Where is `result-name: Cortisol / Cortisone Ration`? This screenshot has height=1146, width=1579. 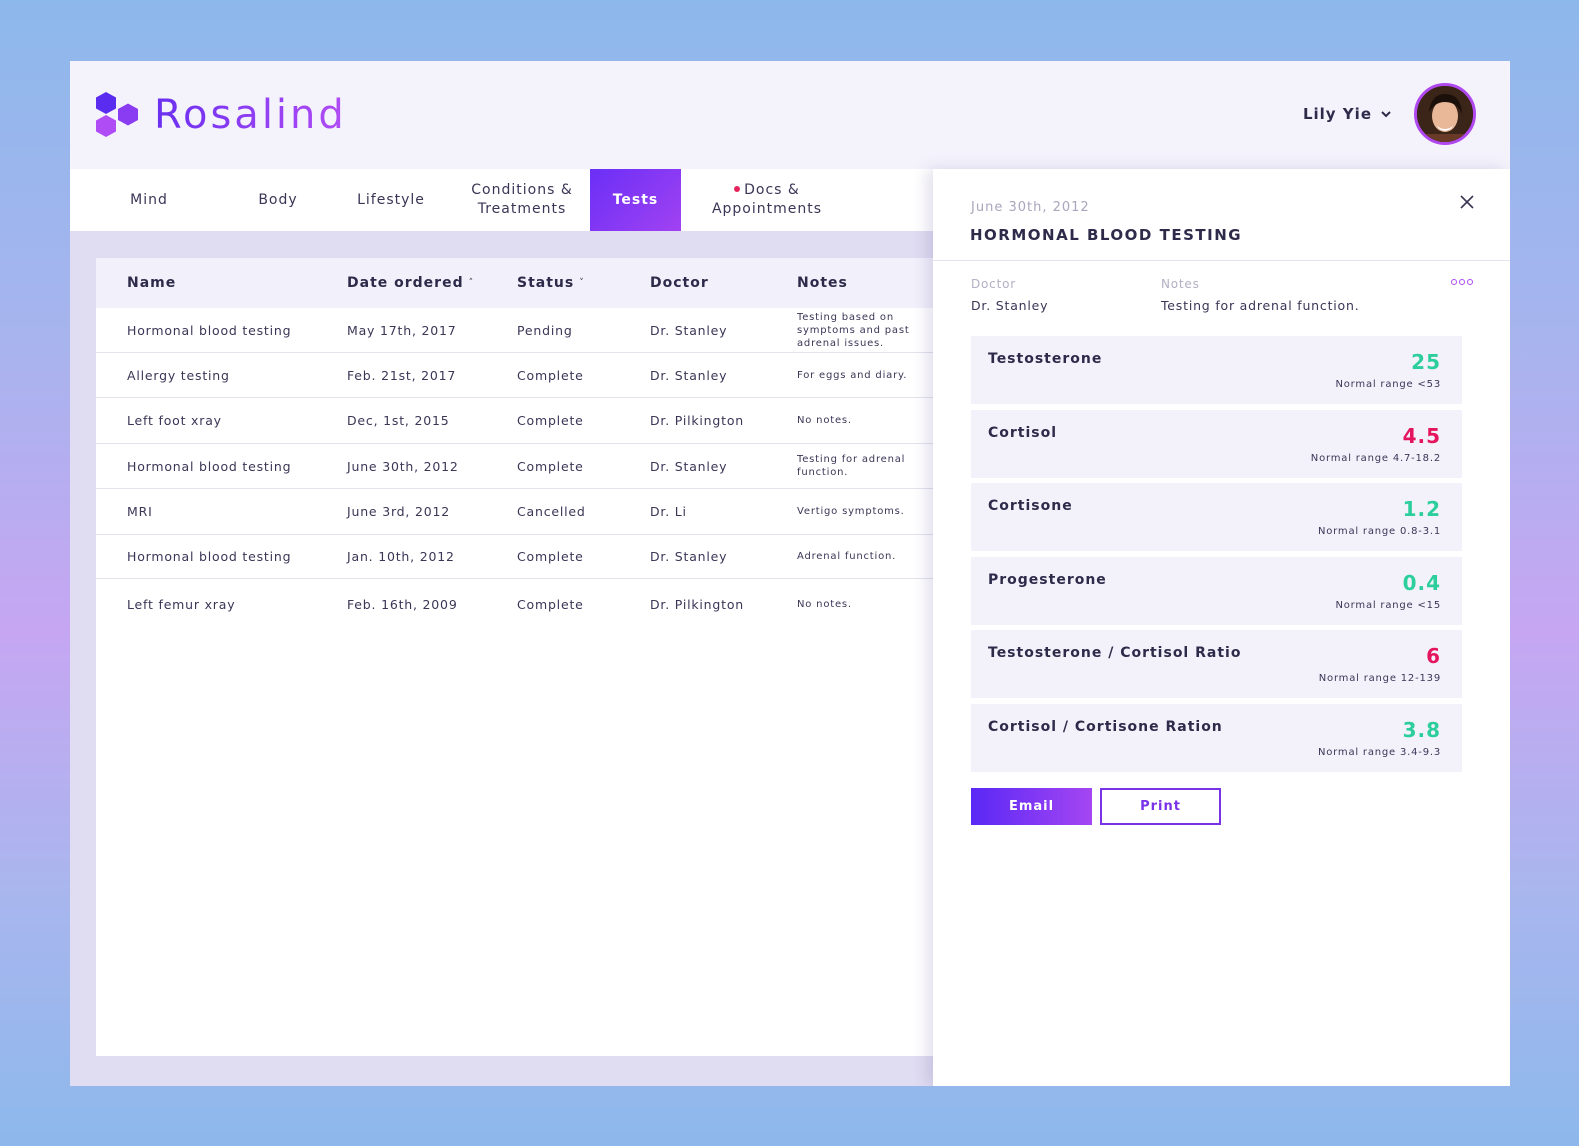
result-name: Cortisol / Cortisone Ration is located at coordinates (1105, 727).